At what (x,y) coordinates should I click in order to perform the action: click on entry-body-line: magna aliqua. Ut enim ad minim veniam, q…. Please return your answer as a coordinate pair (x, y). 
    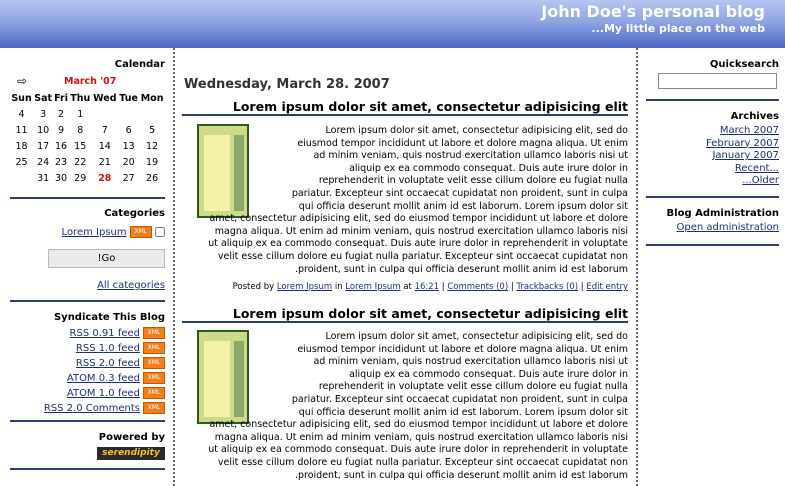
    Looking at the image, I should click on (421, 437).